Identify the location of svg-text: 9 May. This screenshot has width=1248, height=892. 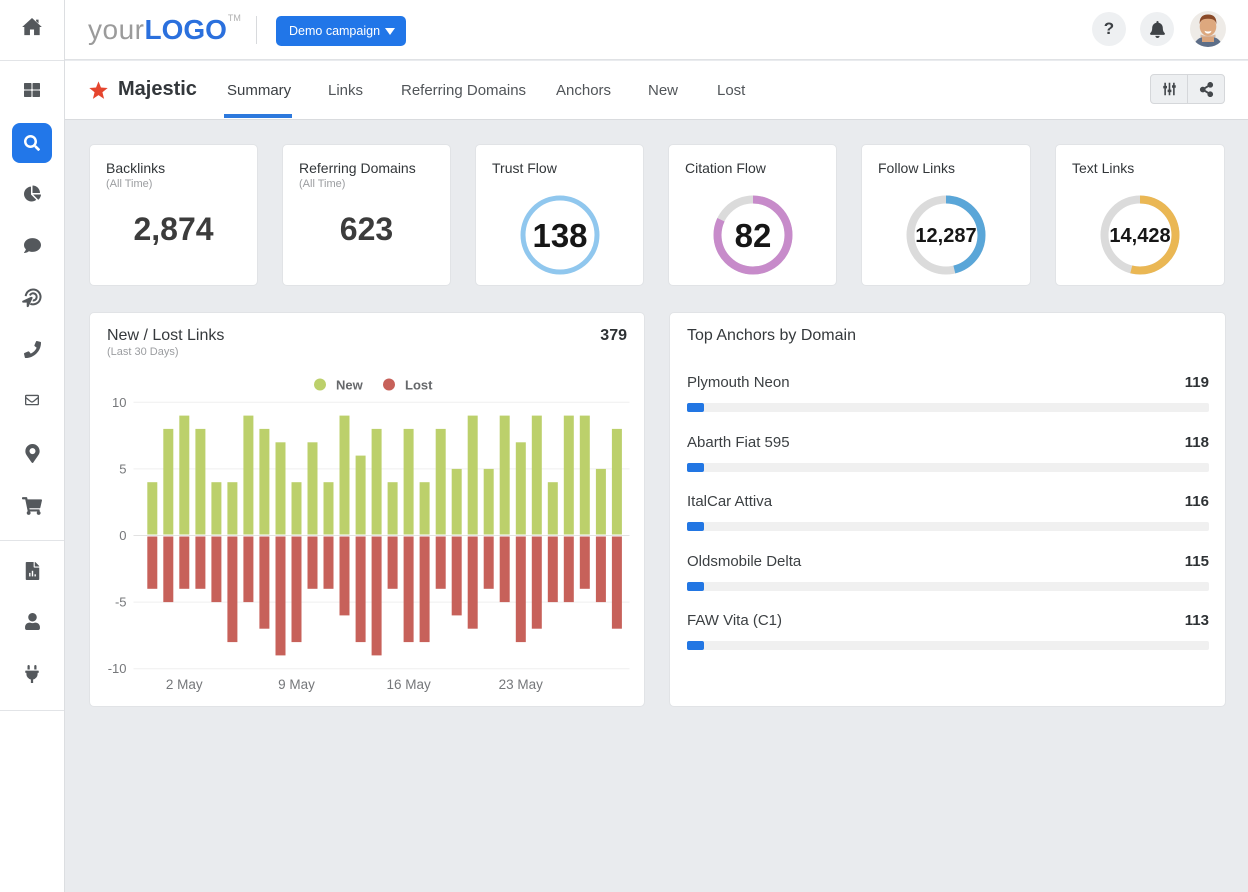
(296, 684).